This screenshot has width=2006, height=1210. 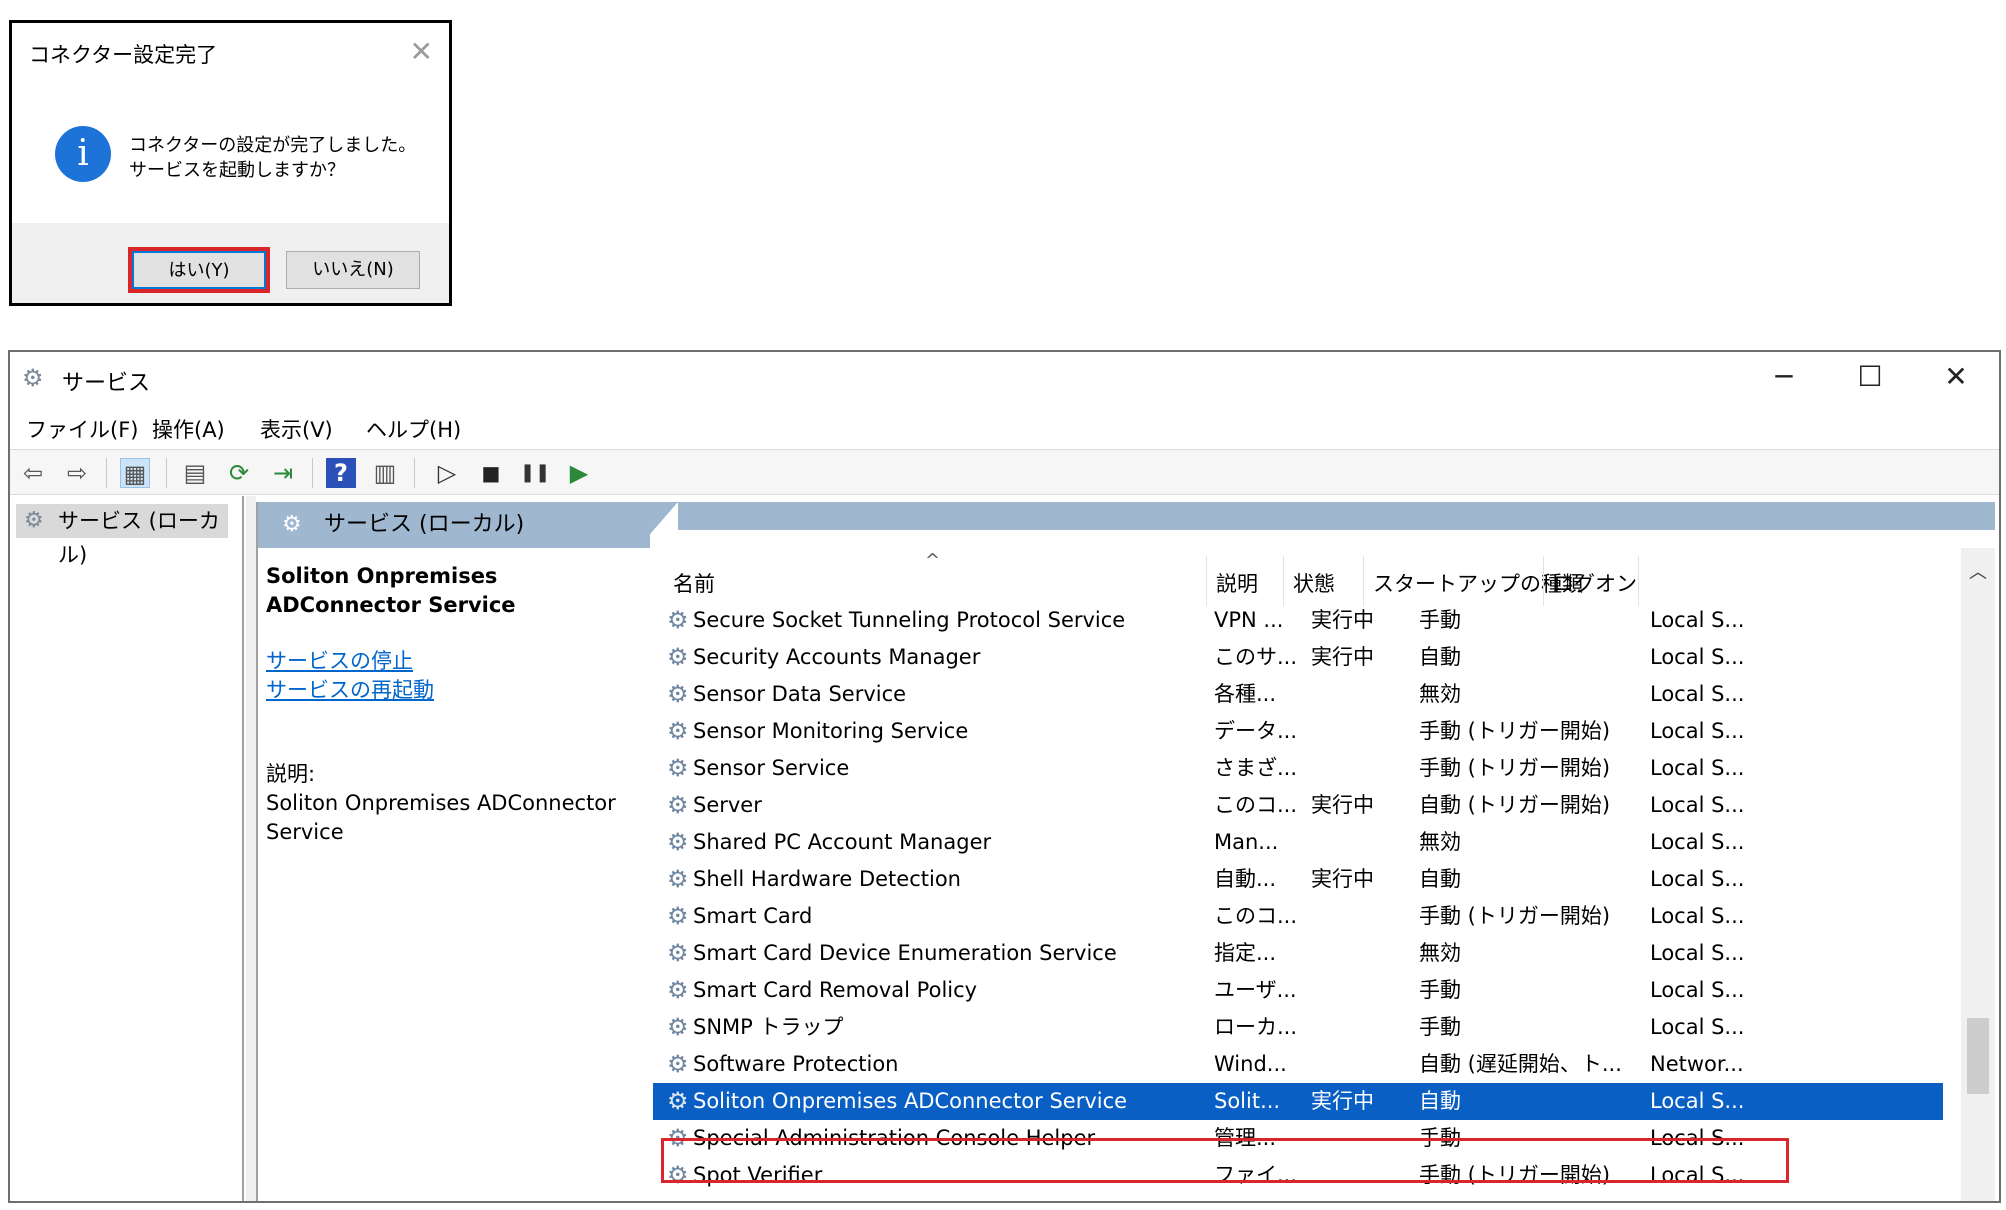 What do you see at coordinates (800, 694) in the screenshot?
I see `cell-name: Sensor Data Service` at bounding box center [800, 694].